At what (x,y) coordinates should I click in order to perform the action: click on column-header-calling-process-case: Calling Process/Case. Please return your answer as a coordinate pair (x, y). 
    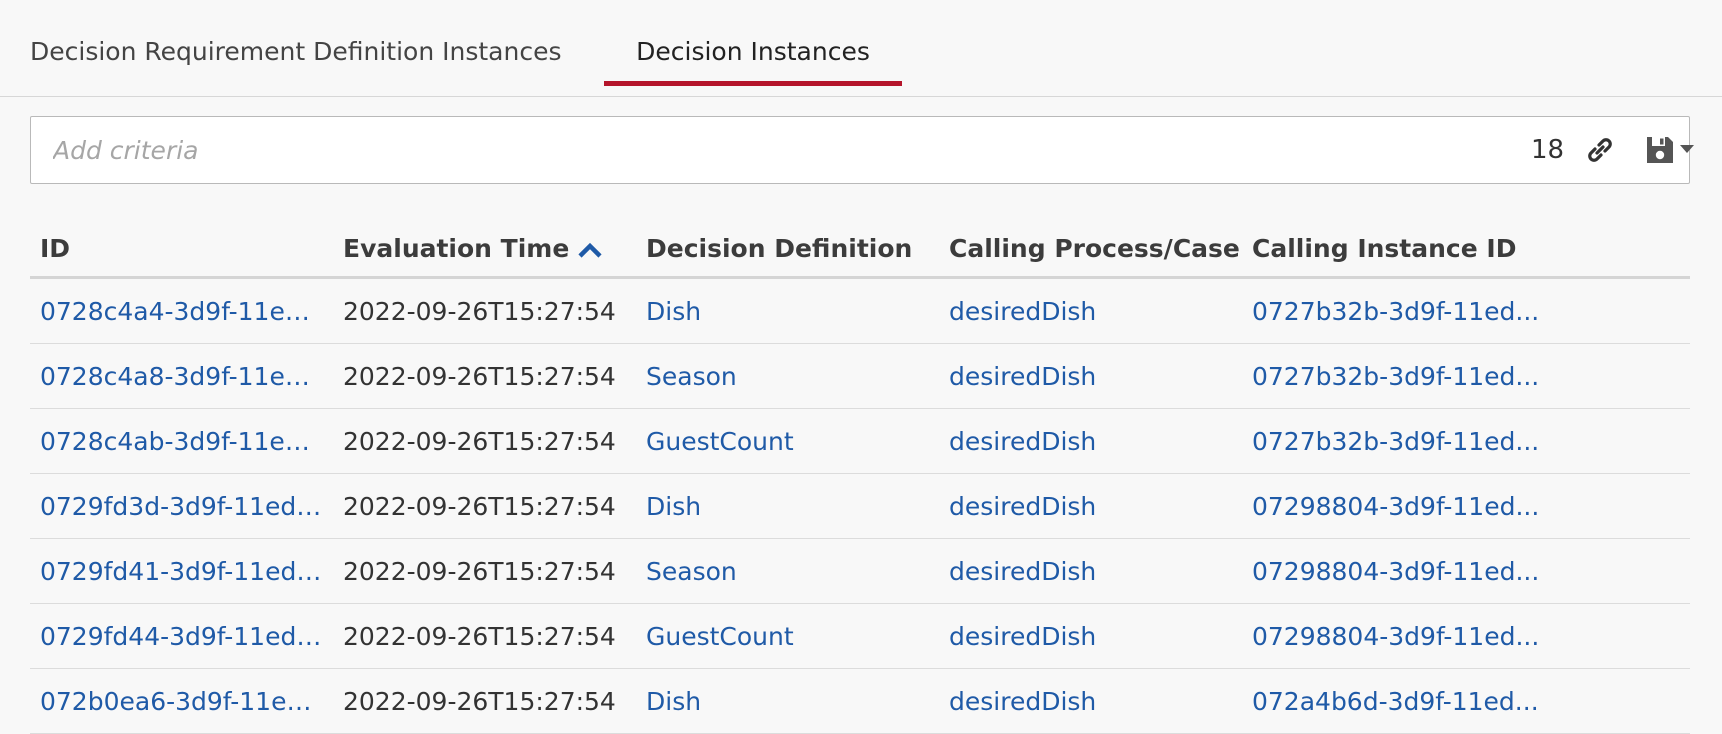
    Looking at the image, I should click on (1090, 249).